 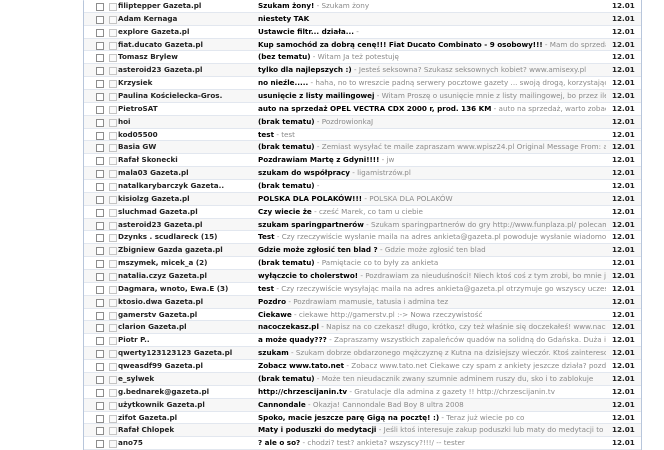 What do you see at coordinates (187, 122) in the screenshot?
I see `email-sender: hoi` at bounding box center [187, 122].